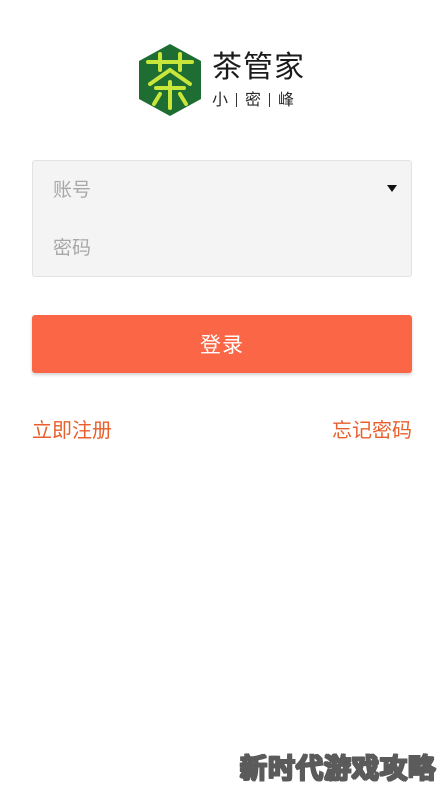 Image resolution: width=444 pixels, height=794 pixels. Describe the element at coordinates (253, 99) in the screenshot. I see `brand-sub-part: 密` at that location.